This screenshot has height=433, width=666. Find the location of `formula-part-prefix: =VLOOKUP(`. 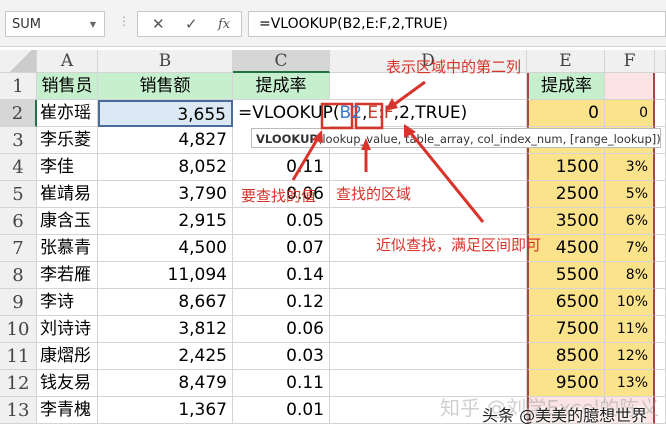

formula-part-prefix: =VLOOKUP( is located at coordinates (289, 113).